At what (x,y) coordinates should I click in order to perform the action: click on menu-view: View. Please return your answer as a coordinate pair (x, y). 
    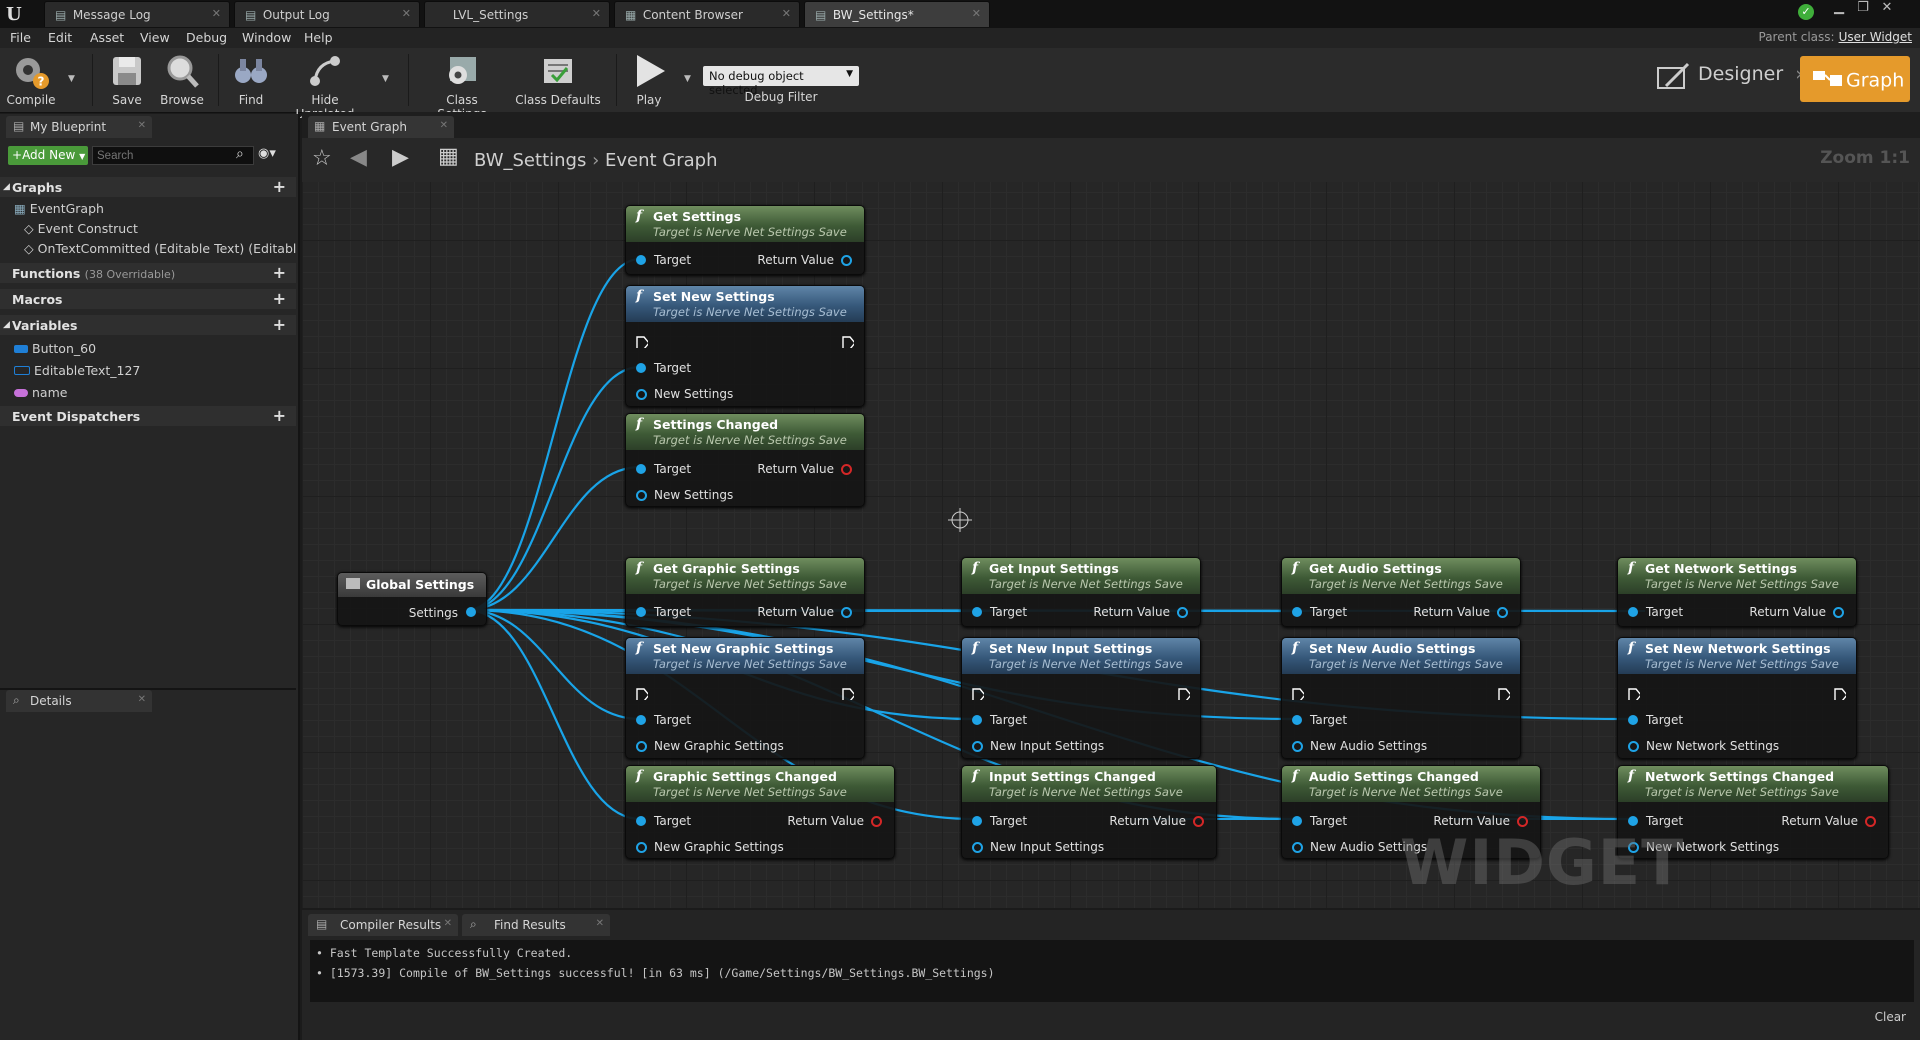
    Looking at the image, I should click on (155, 37).